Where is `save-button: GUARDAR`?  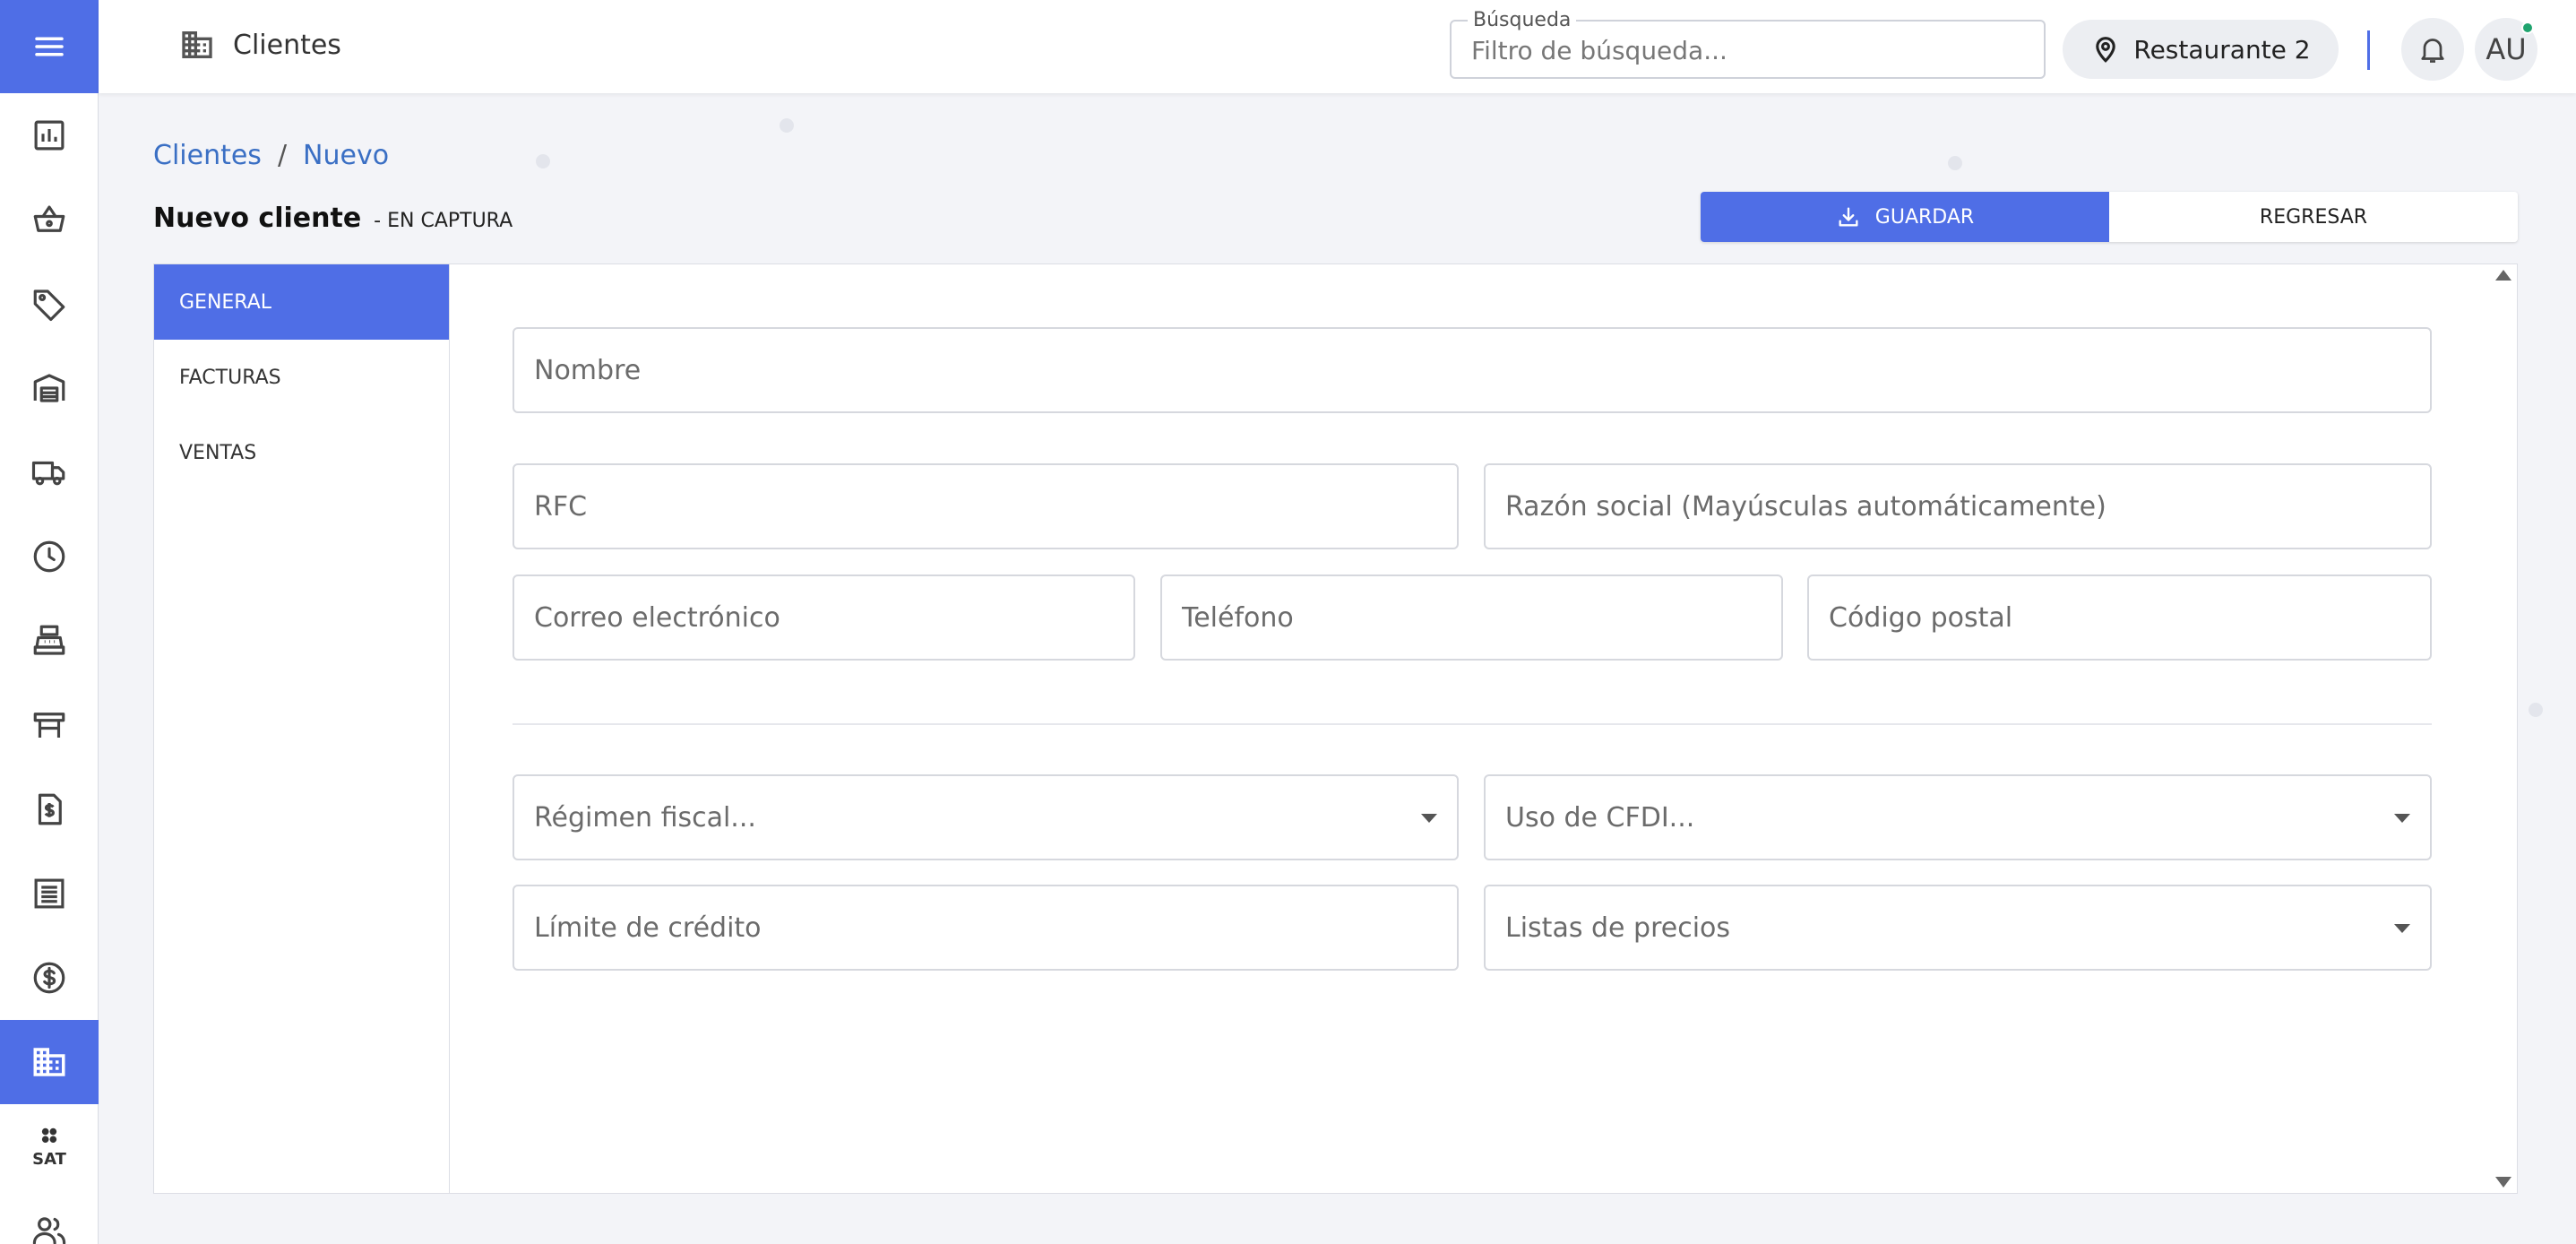
save-button: GUARDAR is located at coordinates (1905, 217).